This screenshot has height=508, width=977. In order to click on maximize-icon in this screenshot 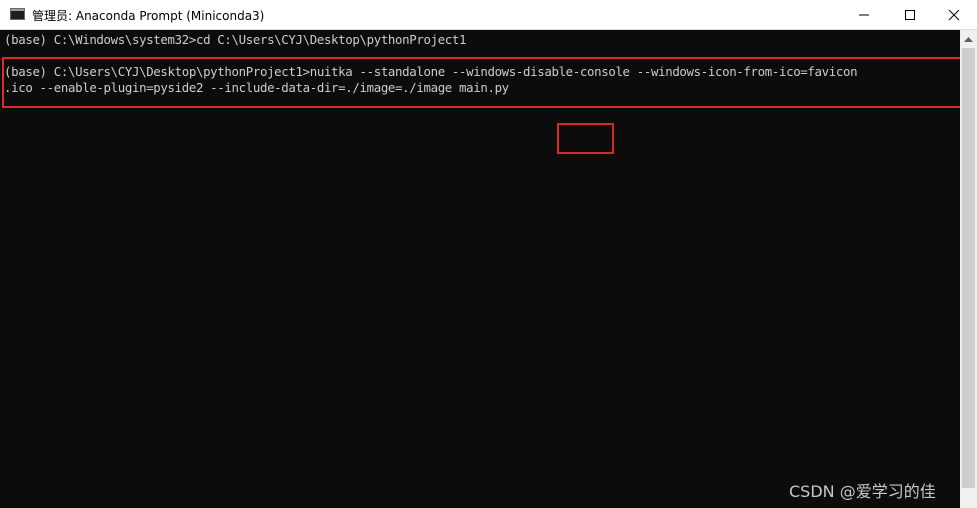, I will do `click(910, 14)`.